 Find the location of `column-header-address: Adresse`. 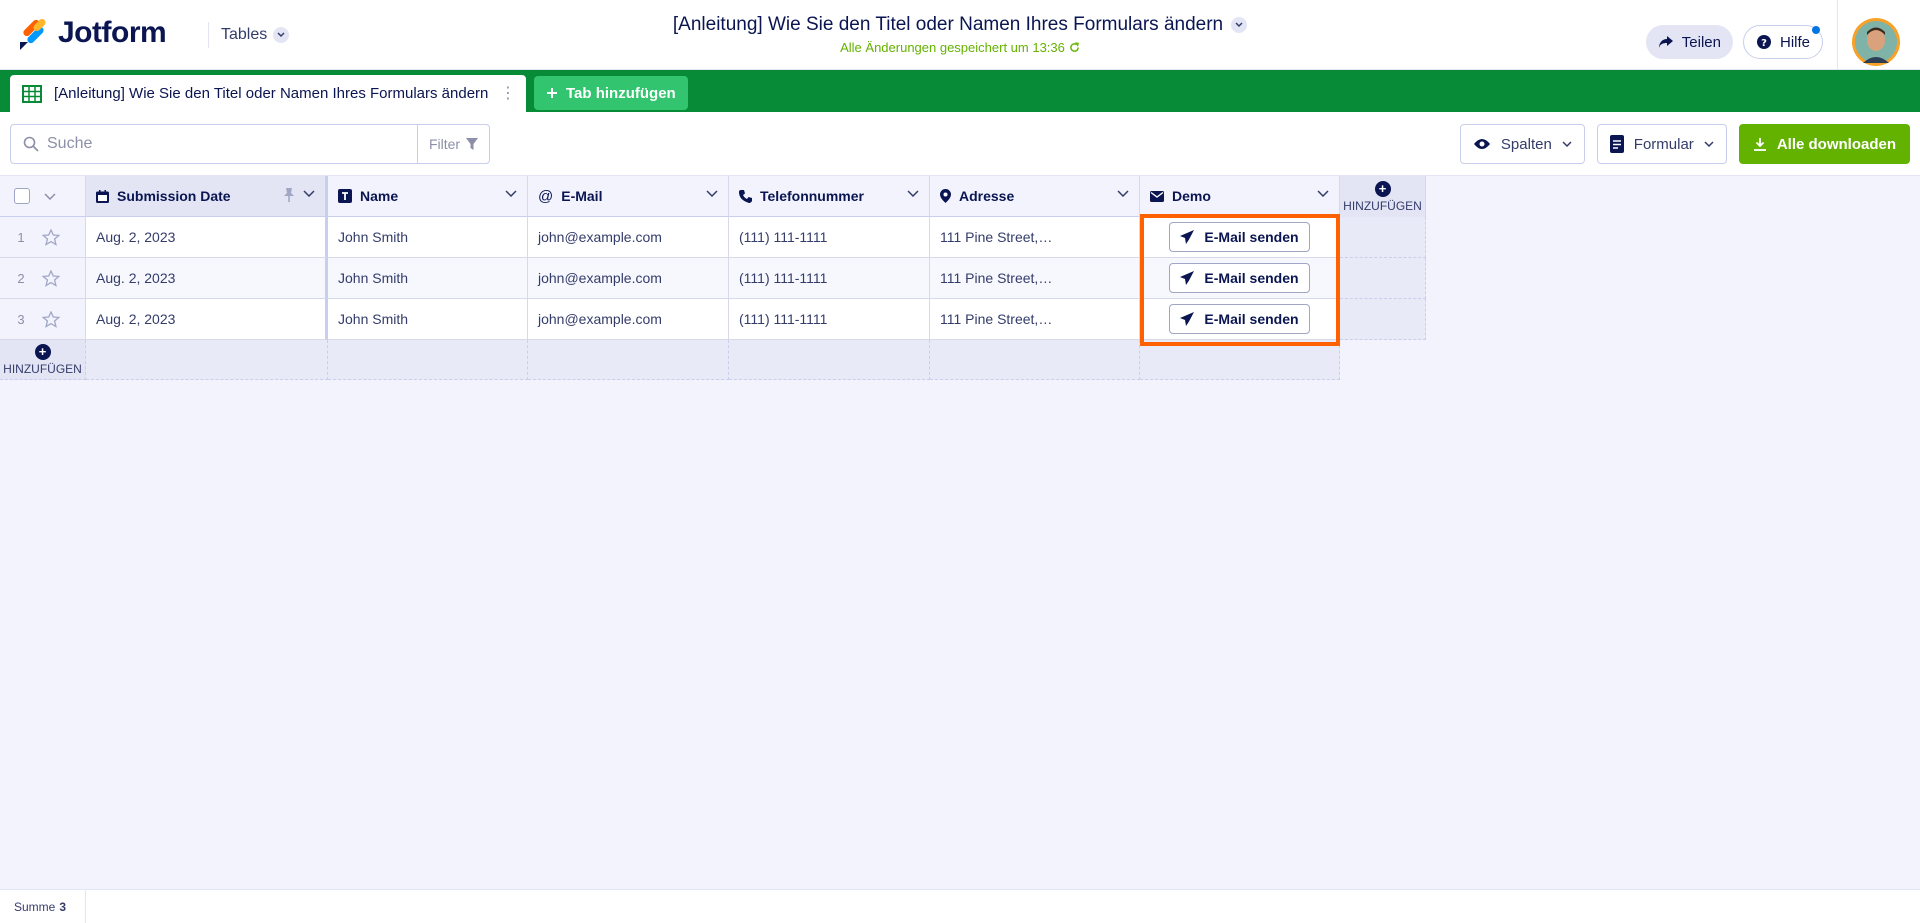

column-header-address: Adresse is located at coordinates (1035, 196).